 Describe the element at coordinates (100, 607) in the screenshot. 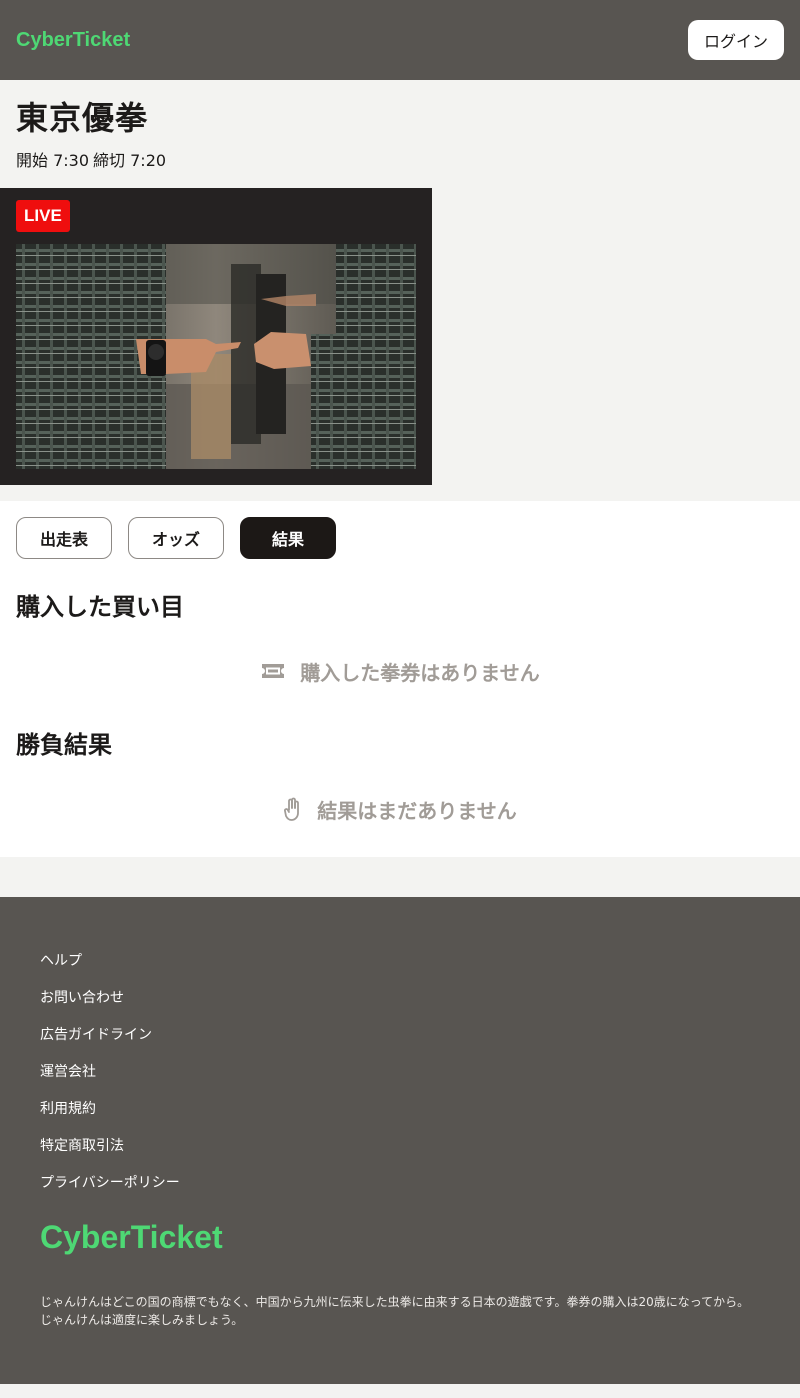

I see `purchased-title: 購入した買い目` at that location.